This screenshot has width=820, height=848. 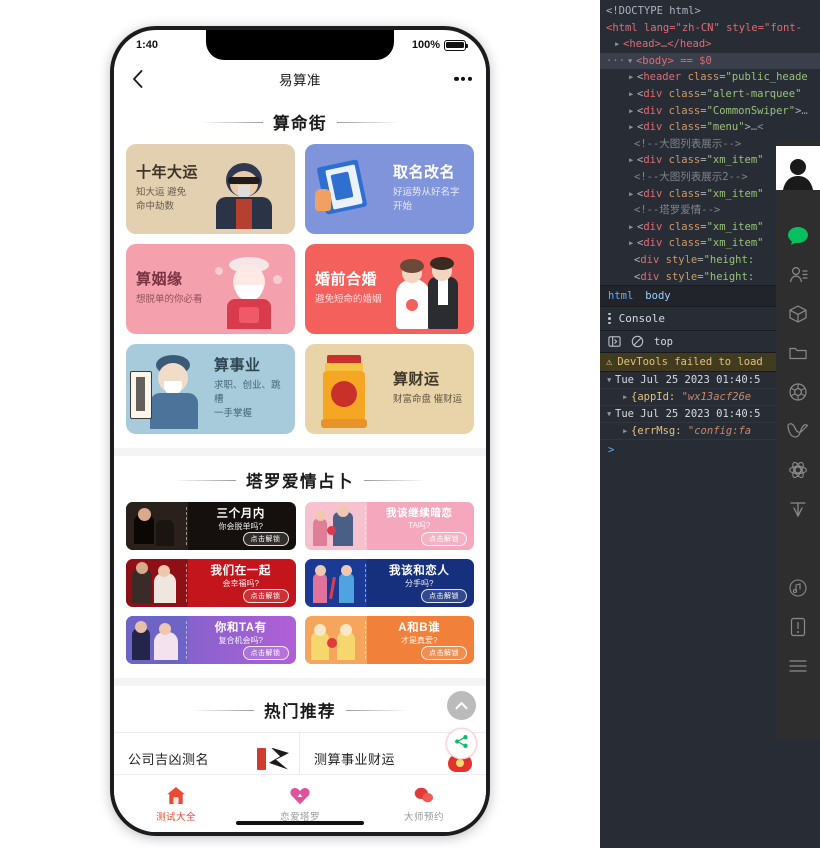 I want to click on tarot-card-2: 我该继续暗恋 TA吗? 点击解锁, so click(x=389, y=526).